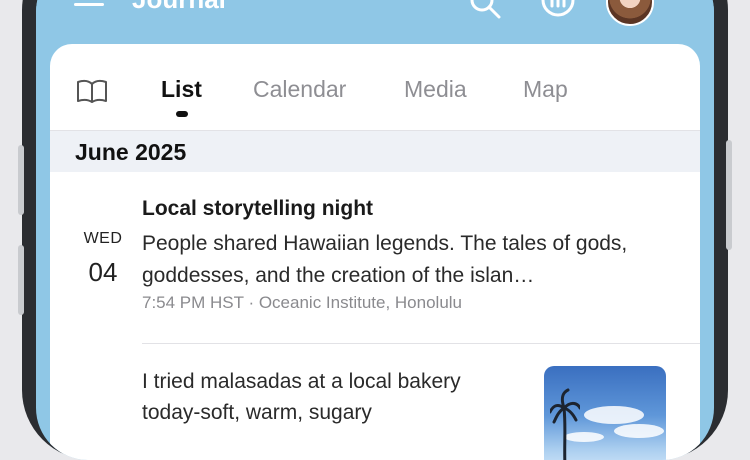 This screenshot has width=750, height=460. Describe the element at coordinates (21, 180) in the screenshot. I see `volume-up-button` at that location.